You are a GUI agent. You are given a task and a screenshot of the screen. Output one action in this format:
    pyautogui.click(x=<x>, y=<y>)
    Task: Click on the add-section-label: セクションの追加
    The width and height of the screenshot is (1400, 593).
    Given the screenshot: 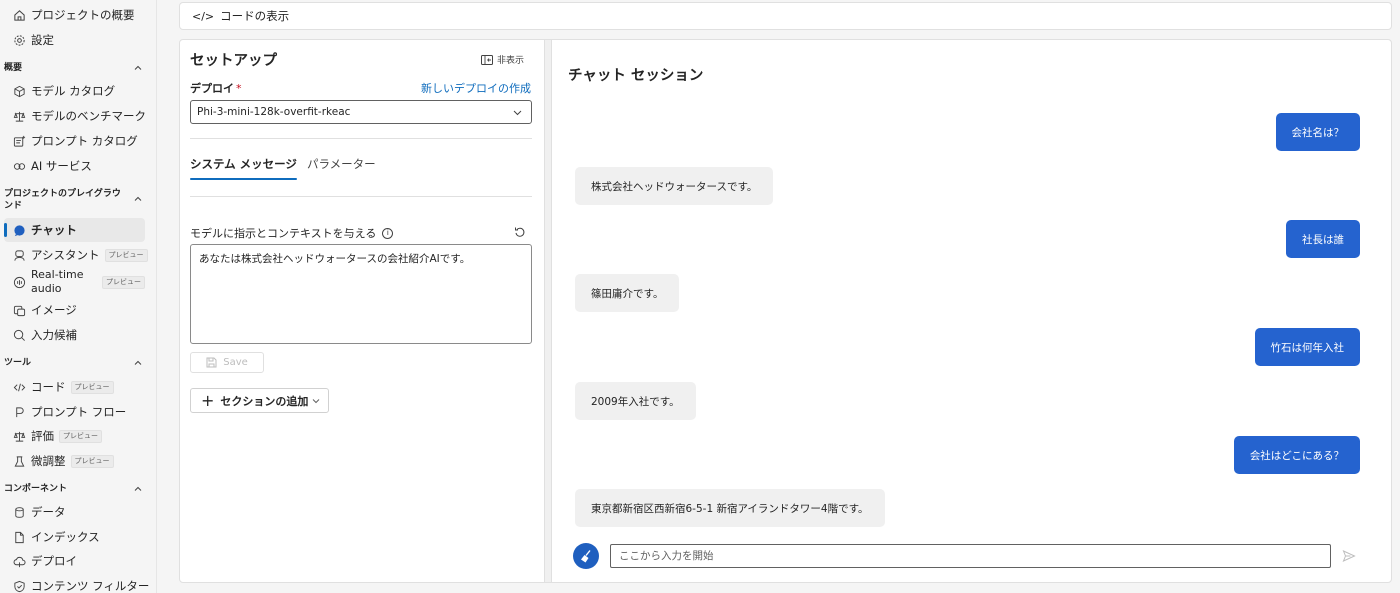 What is the action you would take?
    pyautogui.click(x=264, y=401)
    